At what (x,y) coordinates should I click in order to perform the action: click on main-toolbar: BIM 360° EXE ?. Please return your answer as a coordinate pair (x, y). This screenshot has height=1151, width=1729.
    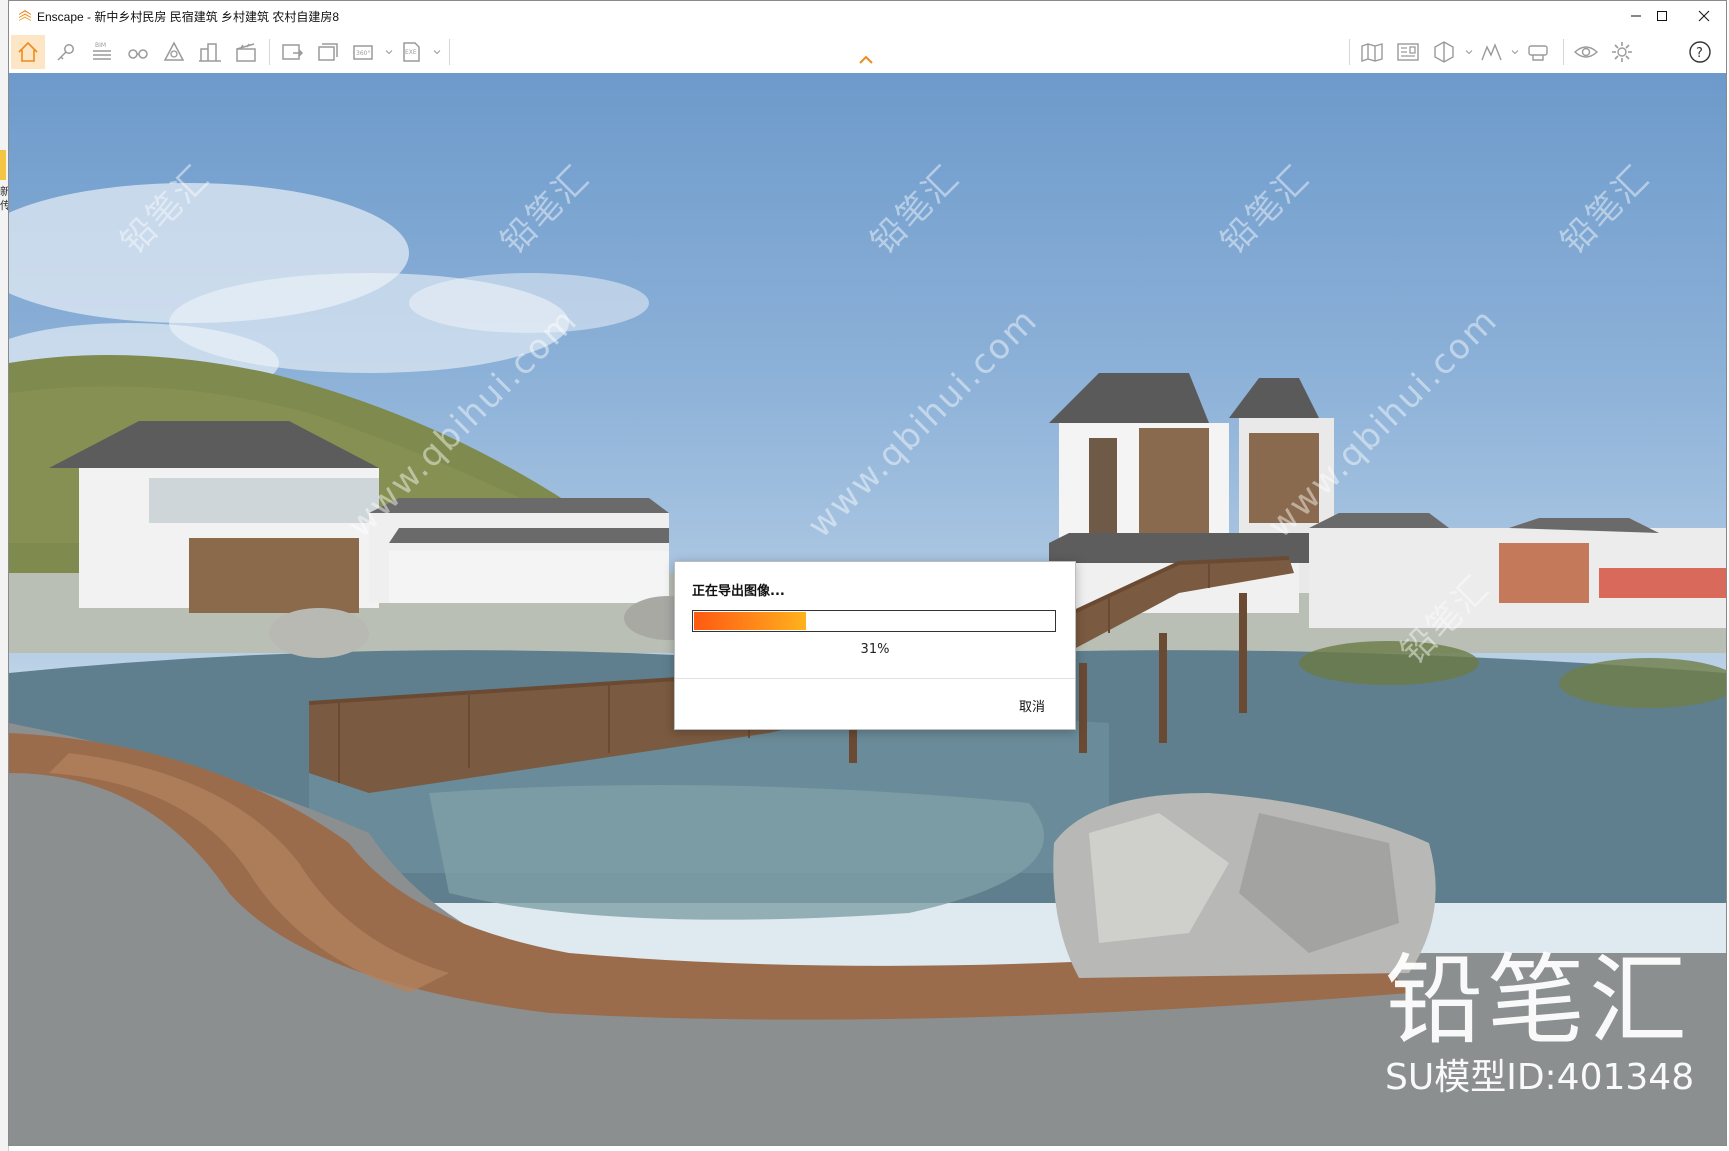
    Looking at the image, I should click on (867, 52).